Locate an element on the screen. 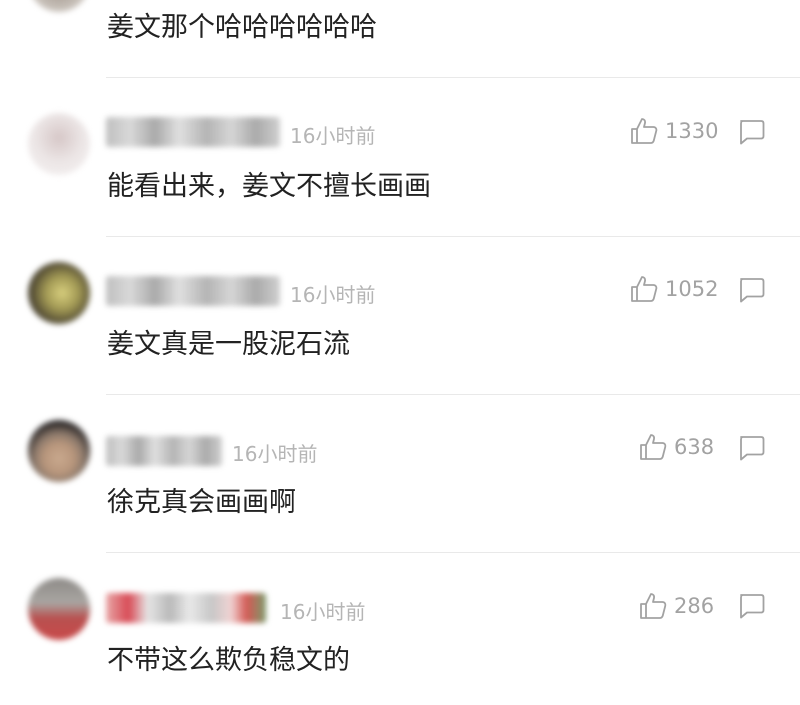  like-count: 1052 is located at coordinates (692, 289).